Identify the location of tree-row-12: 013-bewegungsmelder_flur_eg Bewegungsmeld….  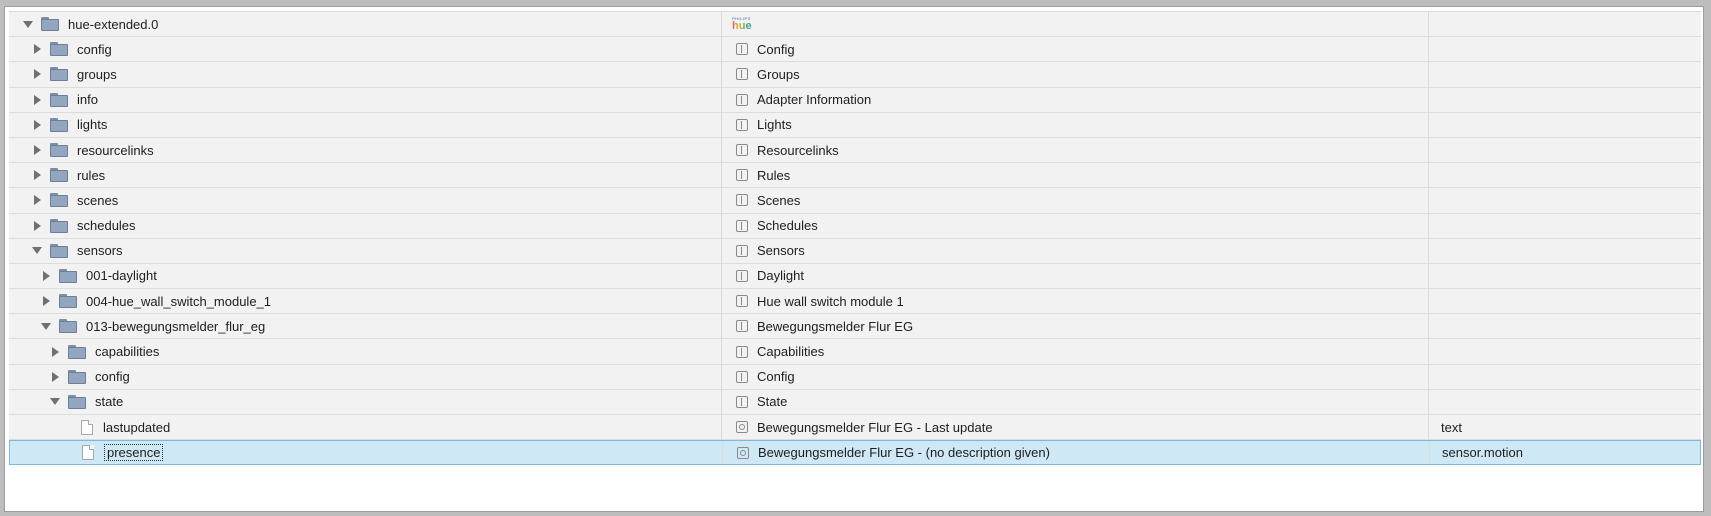
(855, 327).